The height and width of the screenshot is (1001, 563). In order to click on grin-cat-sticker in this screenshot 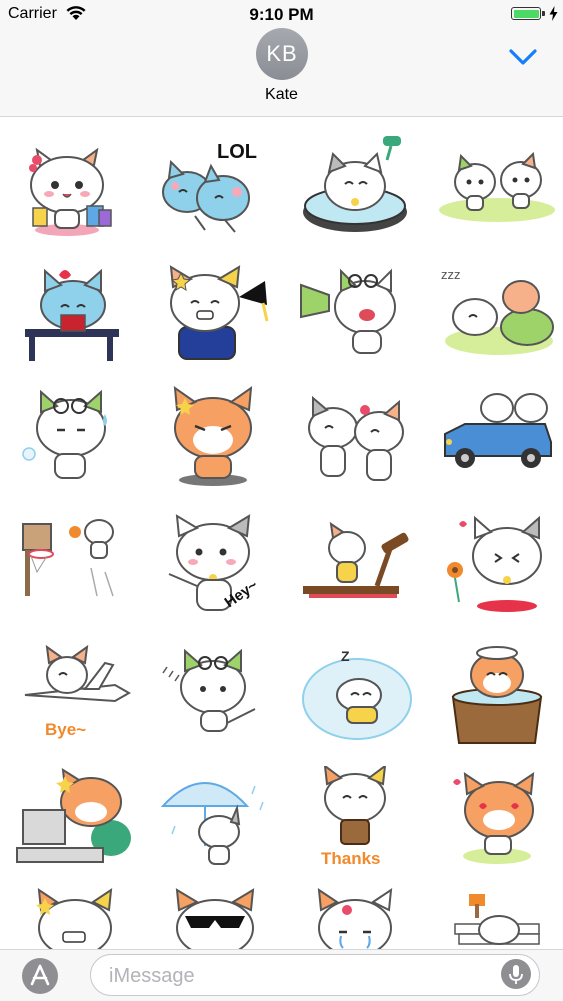, I will do `click(75, 914)`.